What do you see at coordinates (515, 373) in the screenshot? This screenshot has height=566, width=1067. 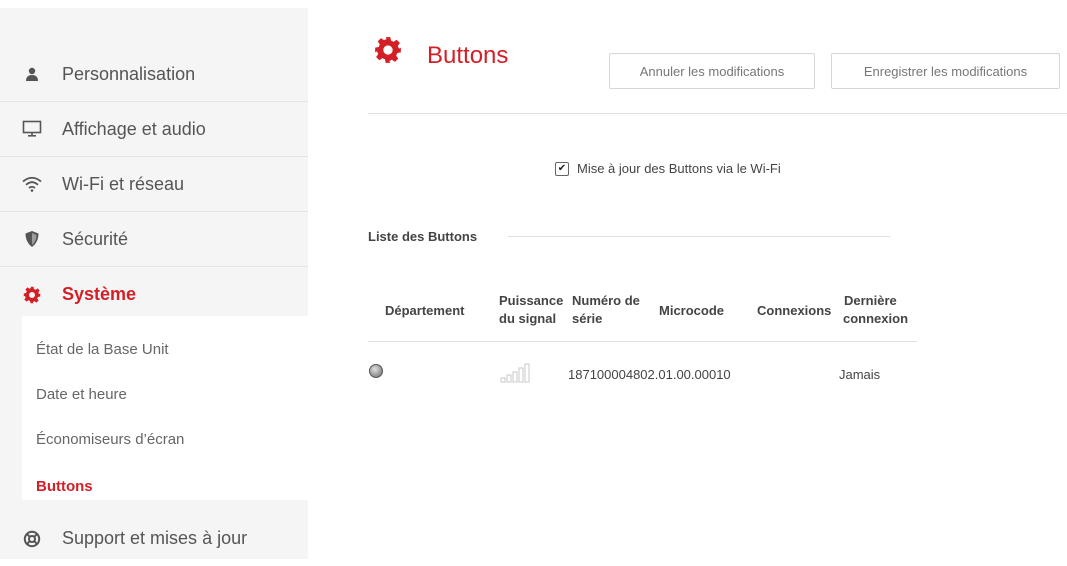 I see `signal-strength-icon` at bounding box center [515, 373].